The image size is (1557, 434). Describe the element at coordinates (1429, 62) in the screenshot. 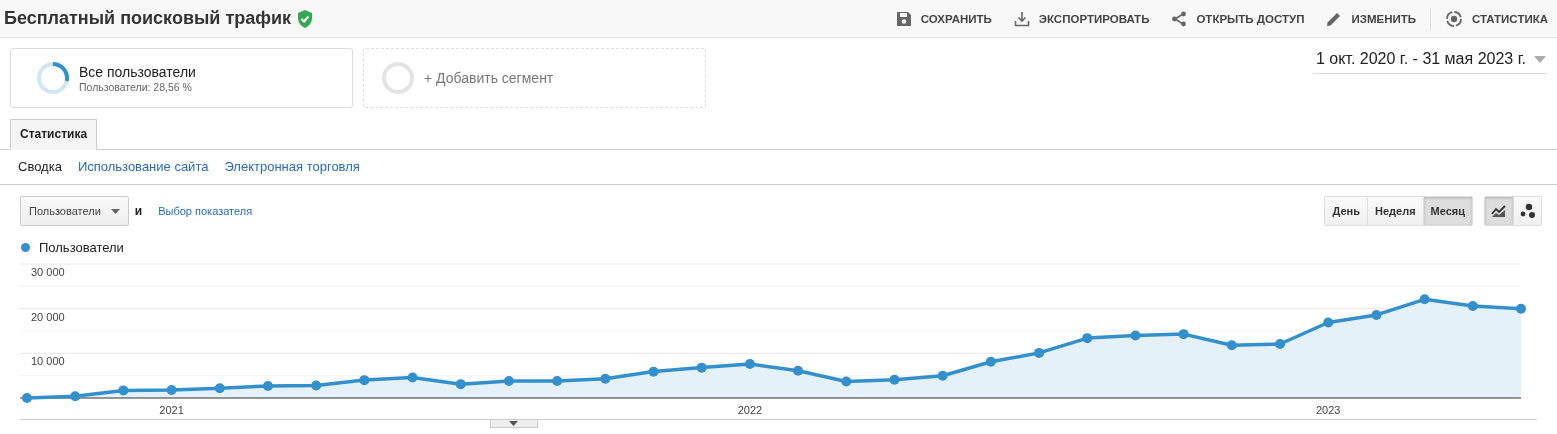

I see `date-range-picker: 1 окт. 2020 г. - 31 мая 2023 г.` at that location.